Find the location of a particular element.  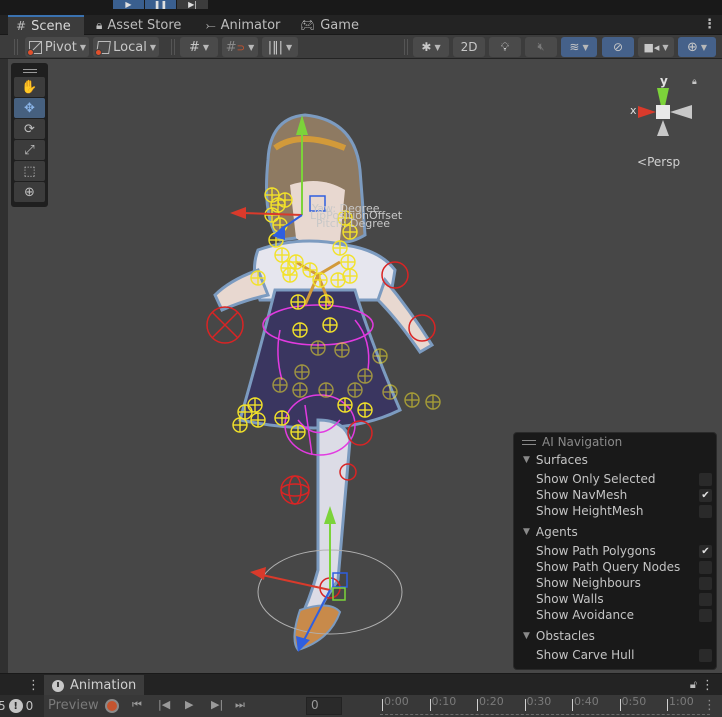

gizmo-center-cube is located at coordinates (663, 112).